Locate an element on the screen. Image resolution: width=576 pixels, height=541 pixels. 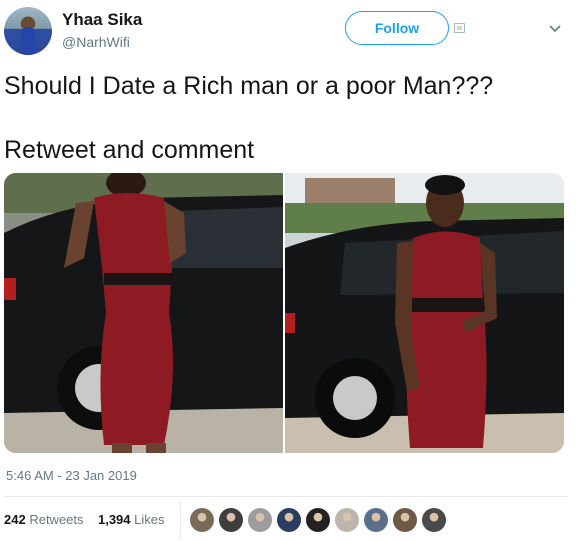
likes-count: 1,394 is located at coordinates (114, 519).